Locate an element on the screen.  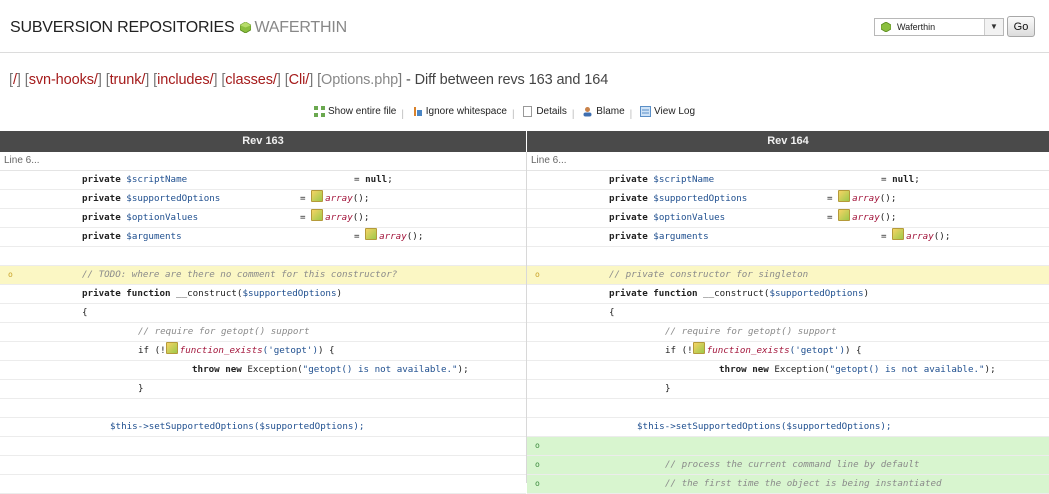
added-row: o is located at coordinates (788, 446).